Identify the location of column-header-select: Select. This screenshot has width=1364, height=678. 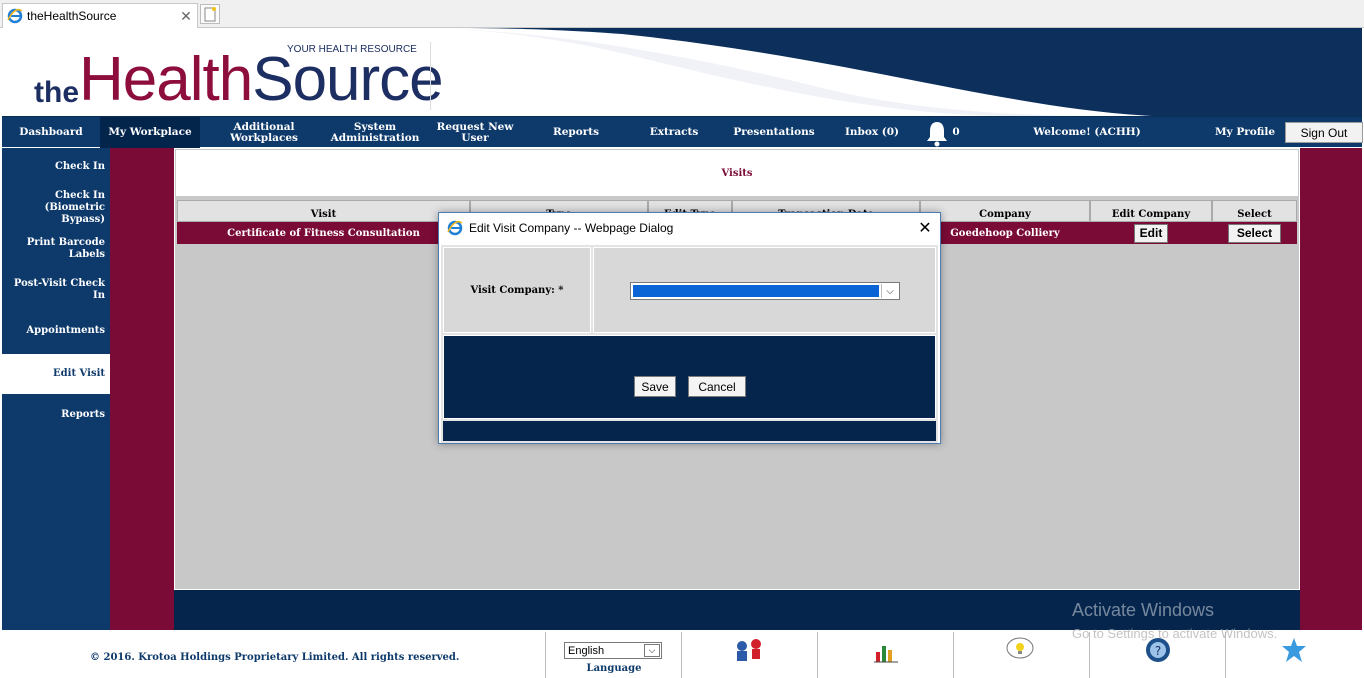
(1254, 211).